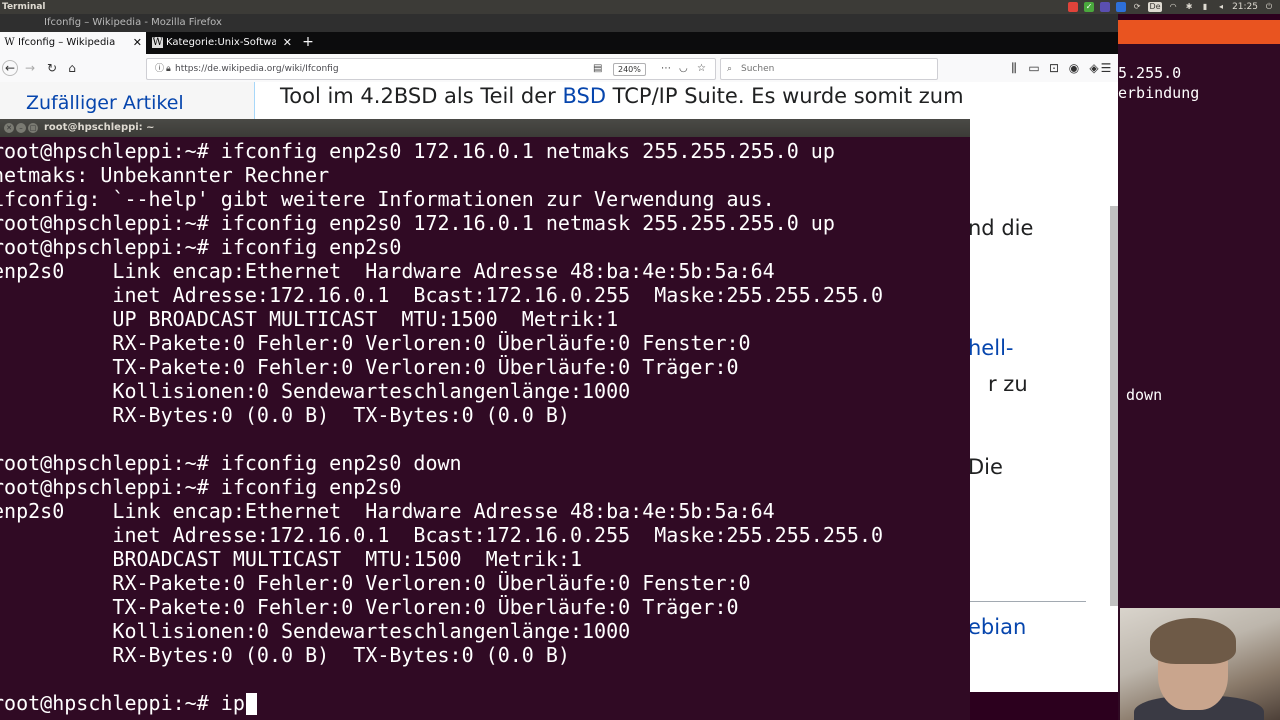 This screenshot has height=720, width=1280. I want to click on tab-ifconfig: W Ifconfig – Wikipedia ✕, so click(73, 43).